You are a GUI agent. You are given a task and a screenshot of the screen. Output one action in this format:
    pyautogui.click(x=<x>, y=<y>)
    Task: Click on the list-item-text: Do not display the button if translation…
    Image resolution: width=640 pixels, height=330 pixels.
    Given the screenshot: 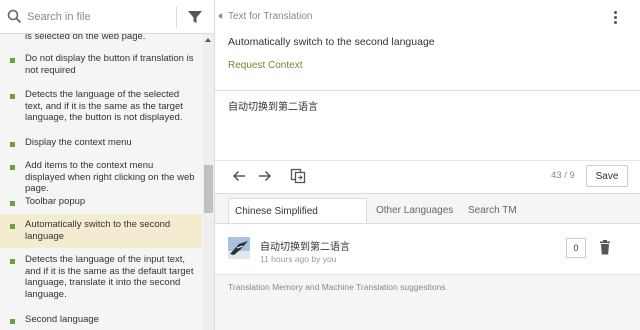 What is the action you would take?
    pyautogui.click(x=109, y=64)
    